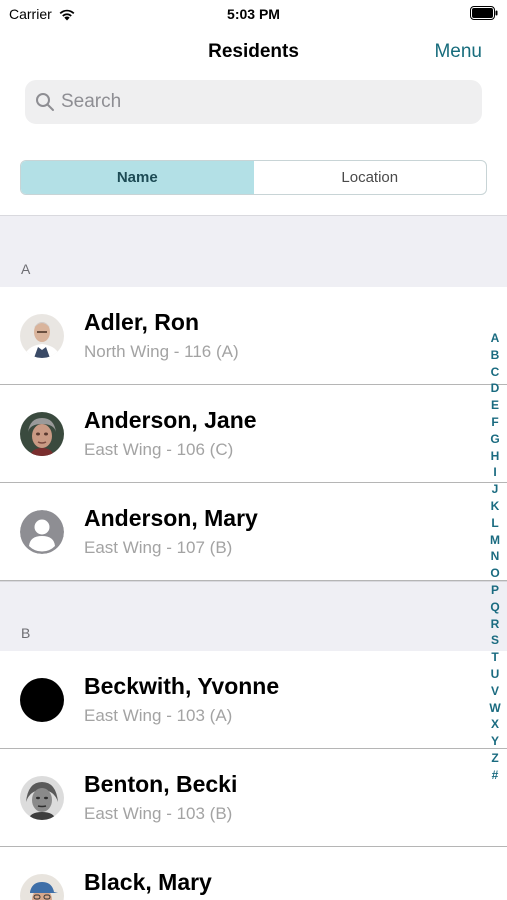 This screenshot has width=507, height=900. Describe the element at coordinates (495, 741) in the screenshot. I see `index-letter: Y` at that location.